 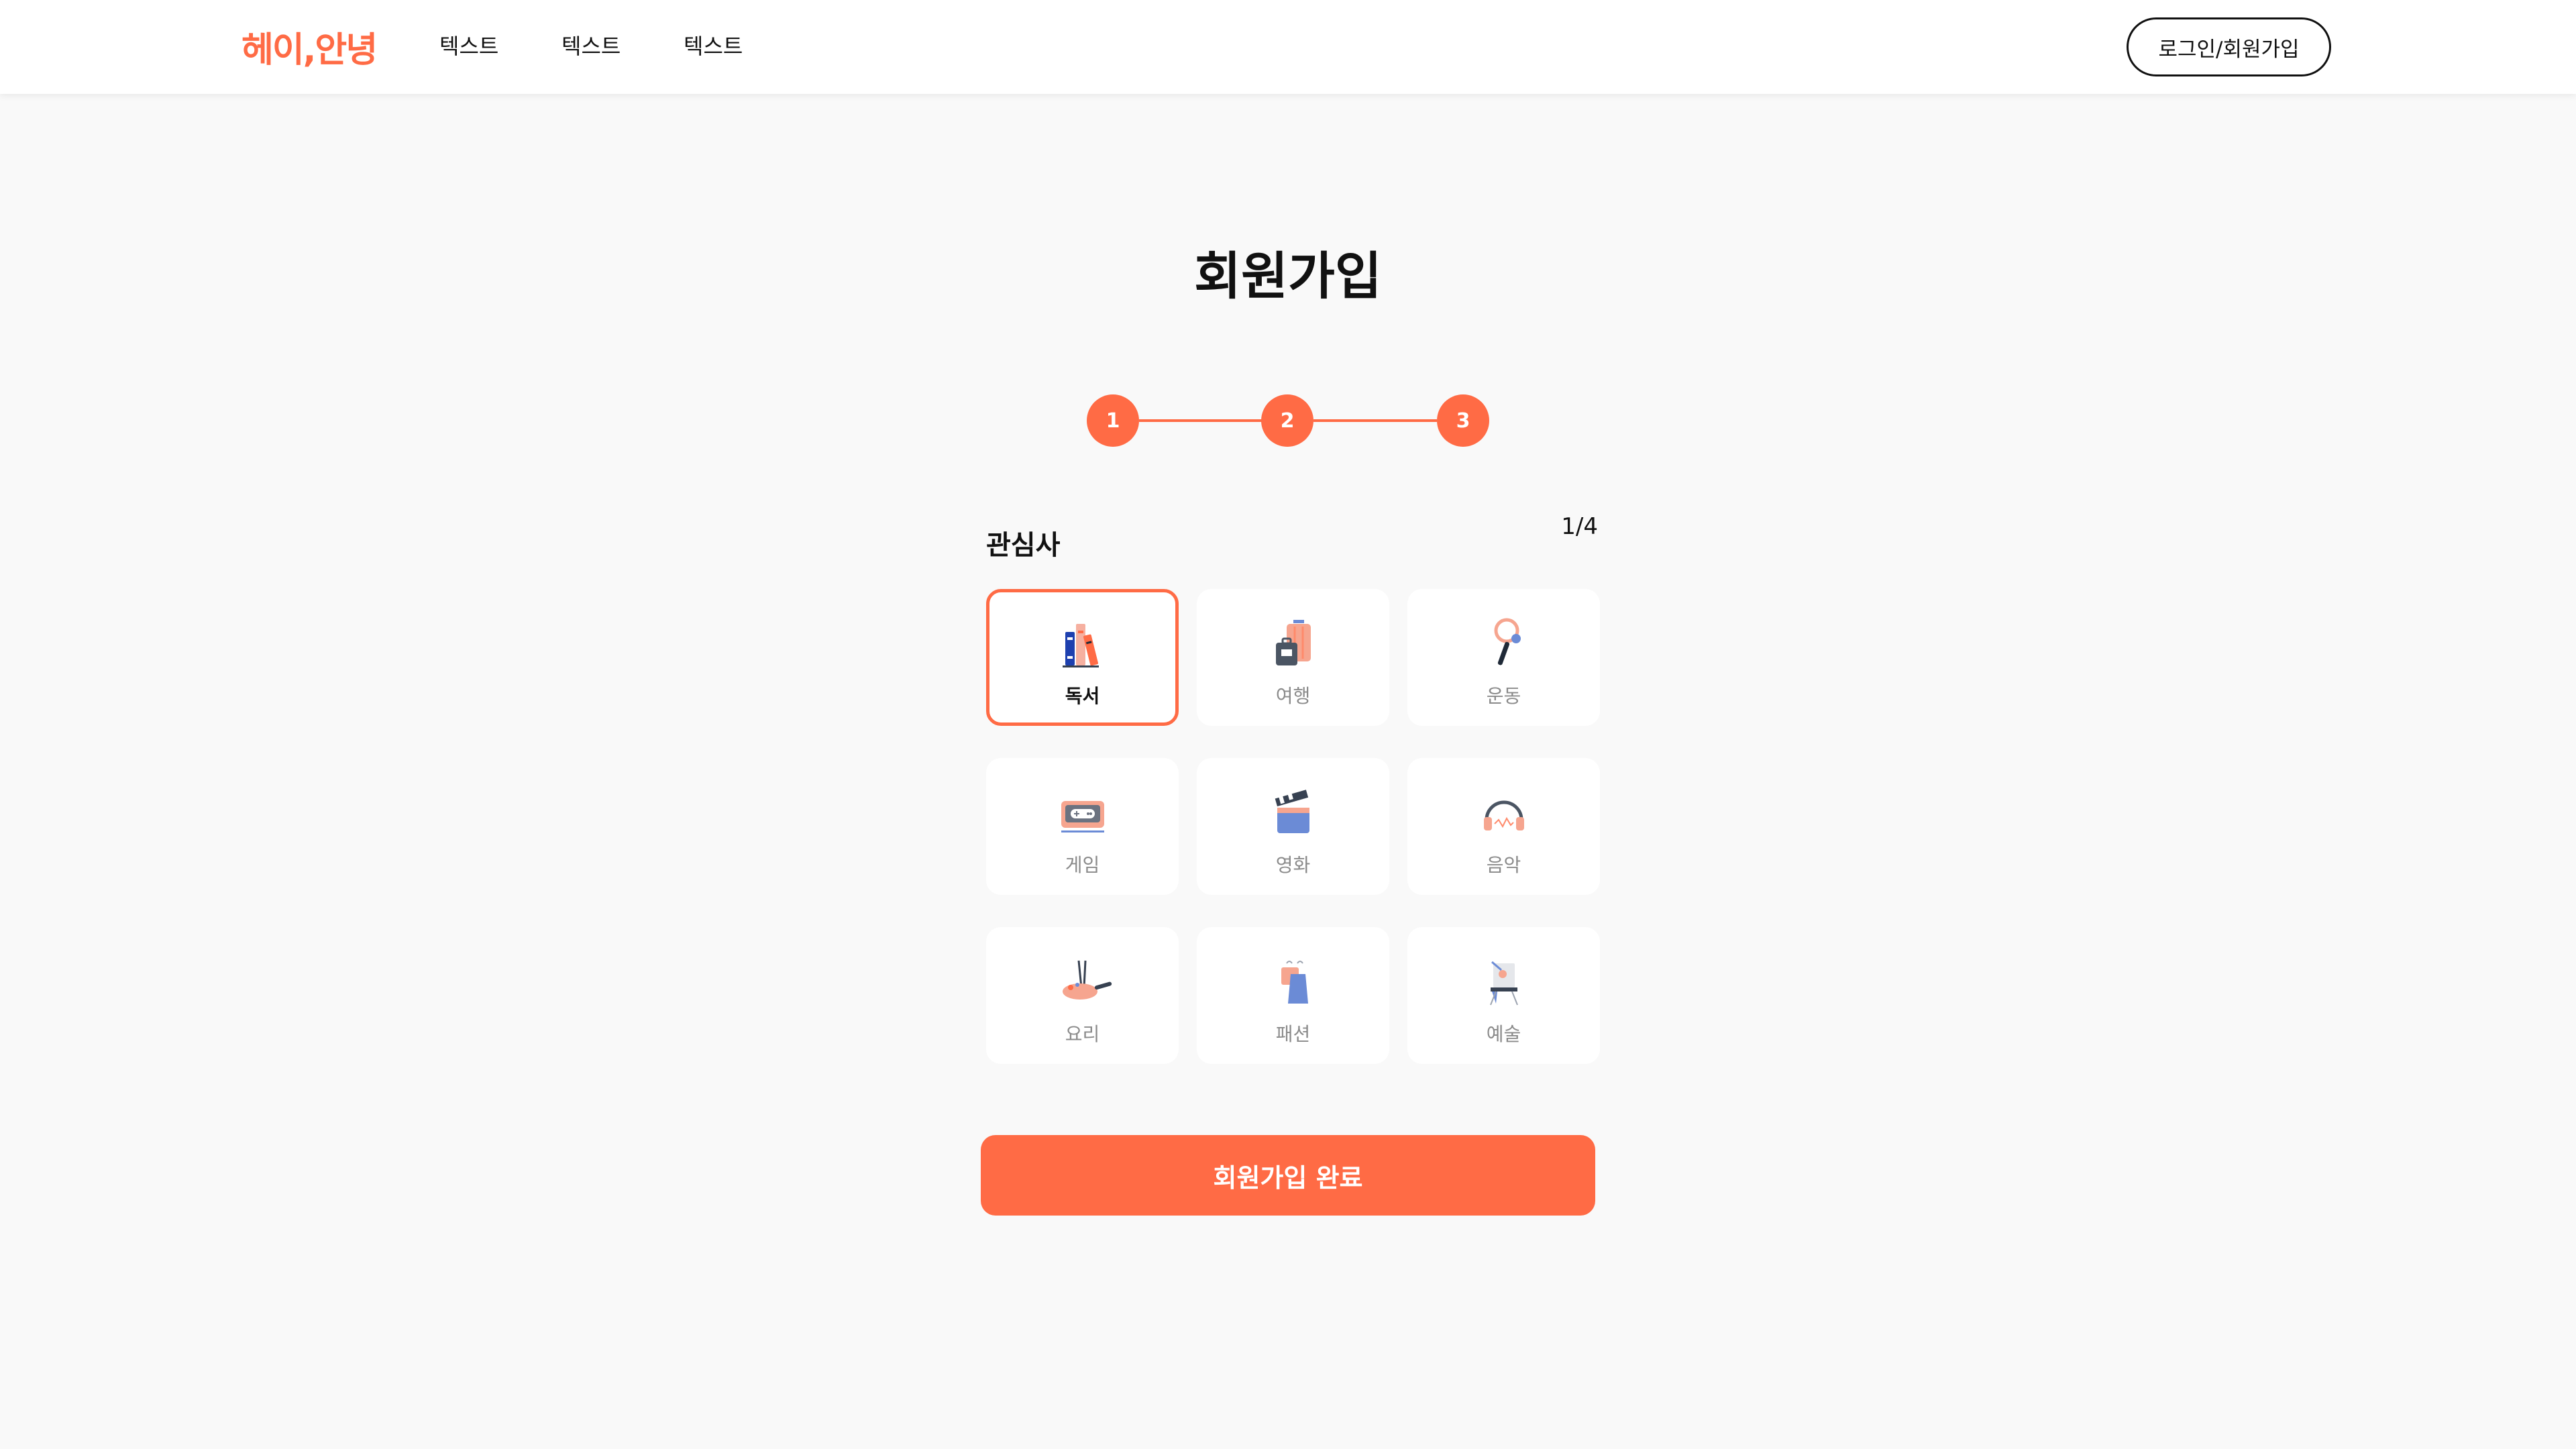 I want to click on frying-pan-icon, so click(x=1087, y=980).